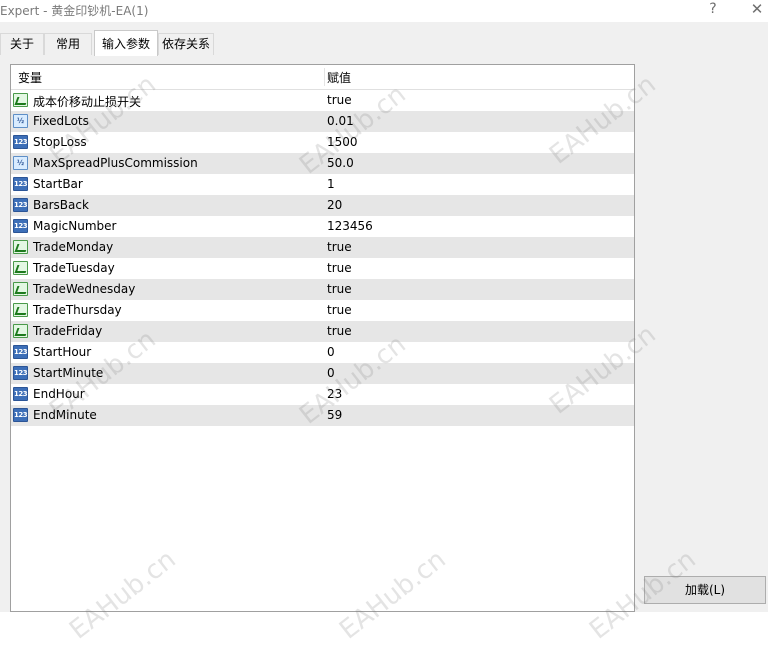  I want to click on title-bar: Expert - 黄金印钞机-EA(1) ? ✕, so click(384, 11).